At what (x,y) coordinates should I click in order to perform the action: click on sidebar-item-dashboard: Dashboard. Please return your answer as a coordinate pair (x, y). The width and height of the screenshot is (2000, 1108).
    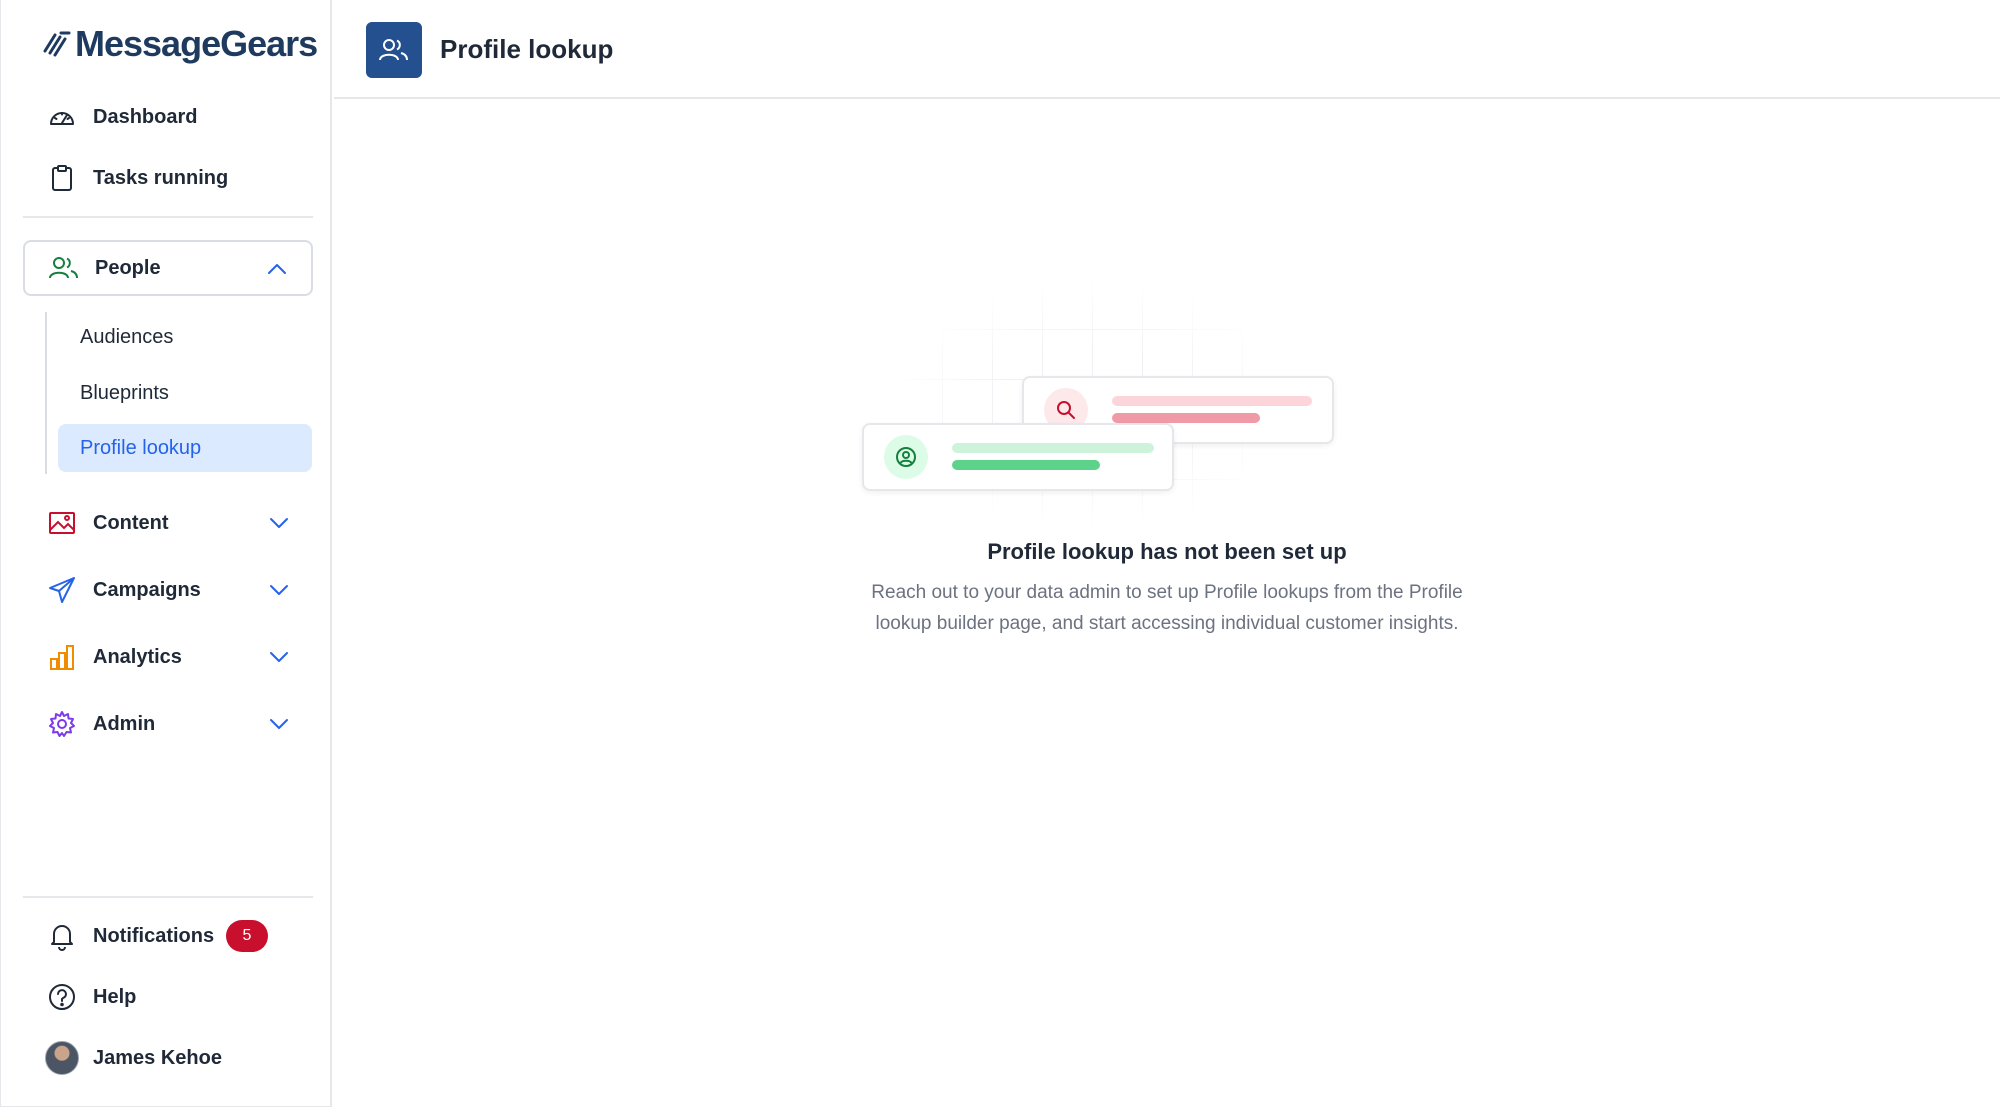
    Looking at the image, I should click on (168, 117).